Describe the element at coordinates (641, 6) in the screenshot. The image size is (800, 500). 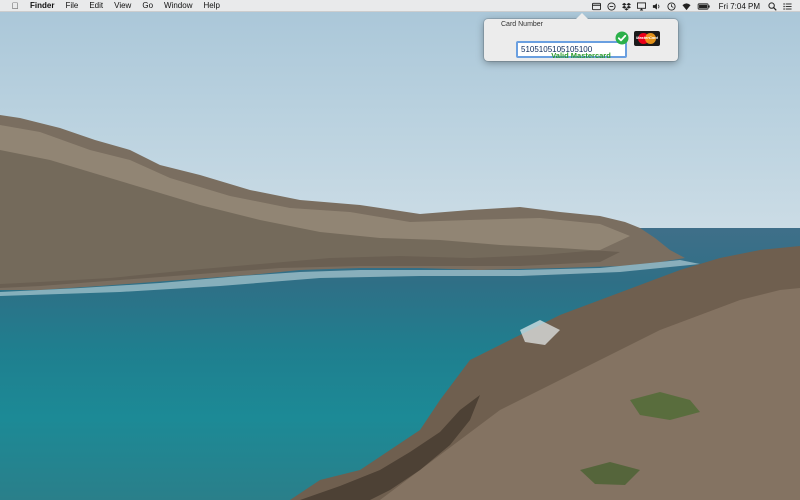
I see `airplay-icon` at that location.